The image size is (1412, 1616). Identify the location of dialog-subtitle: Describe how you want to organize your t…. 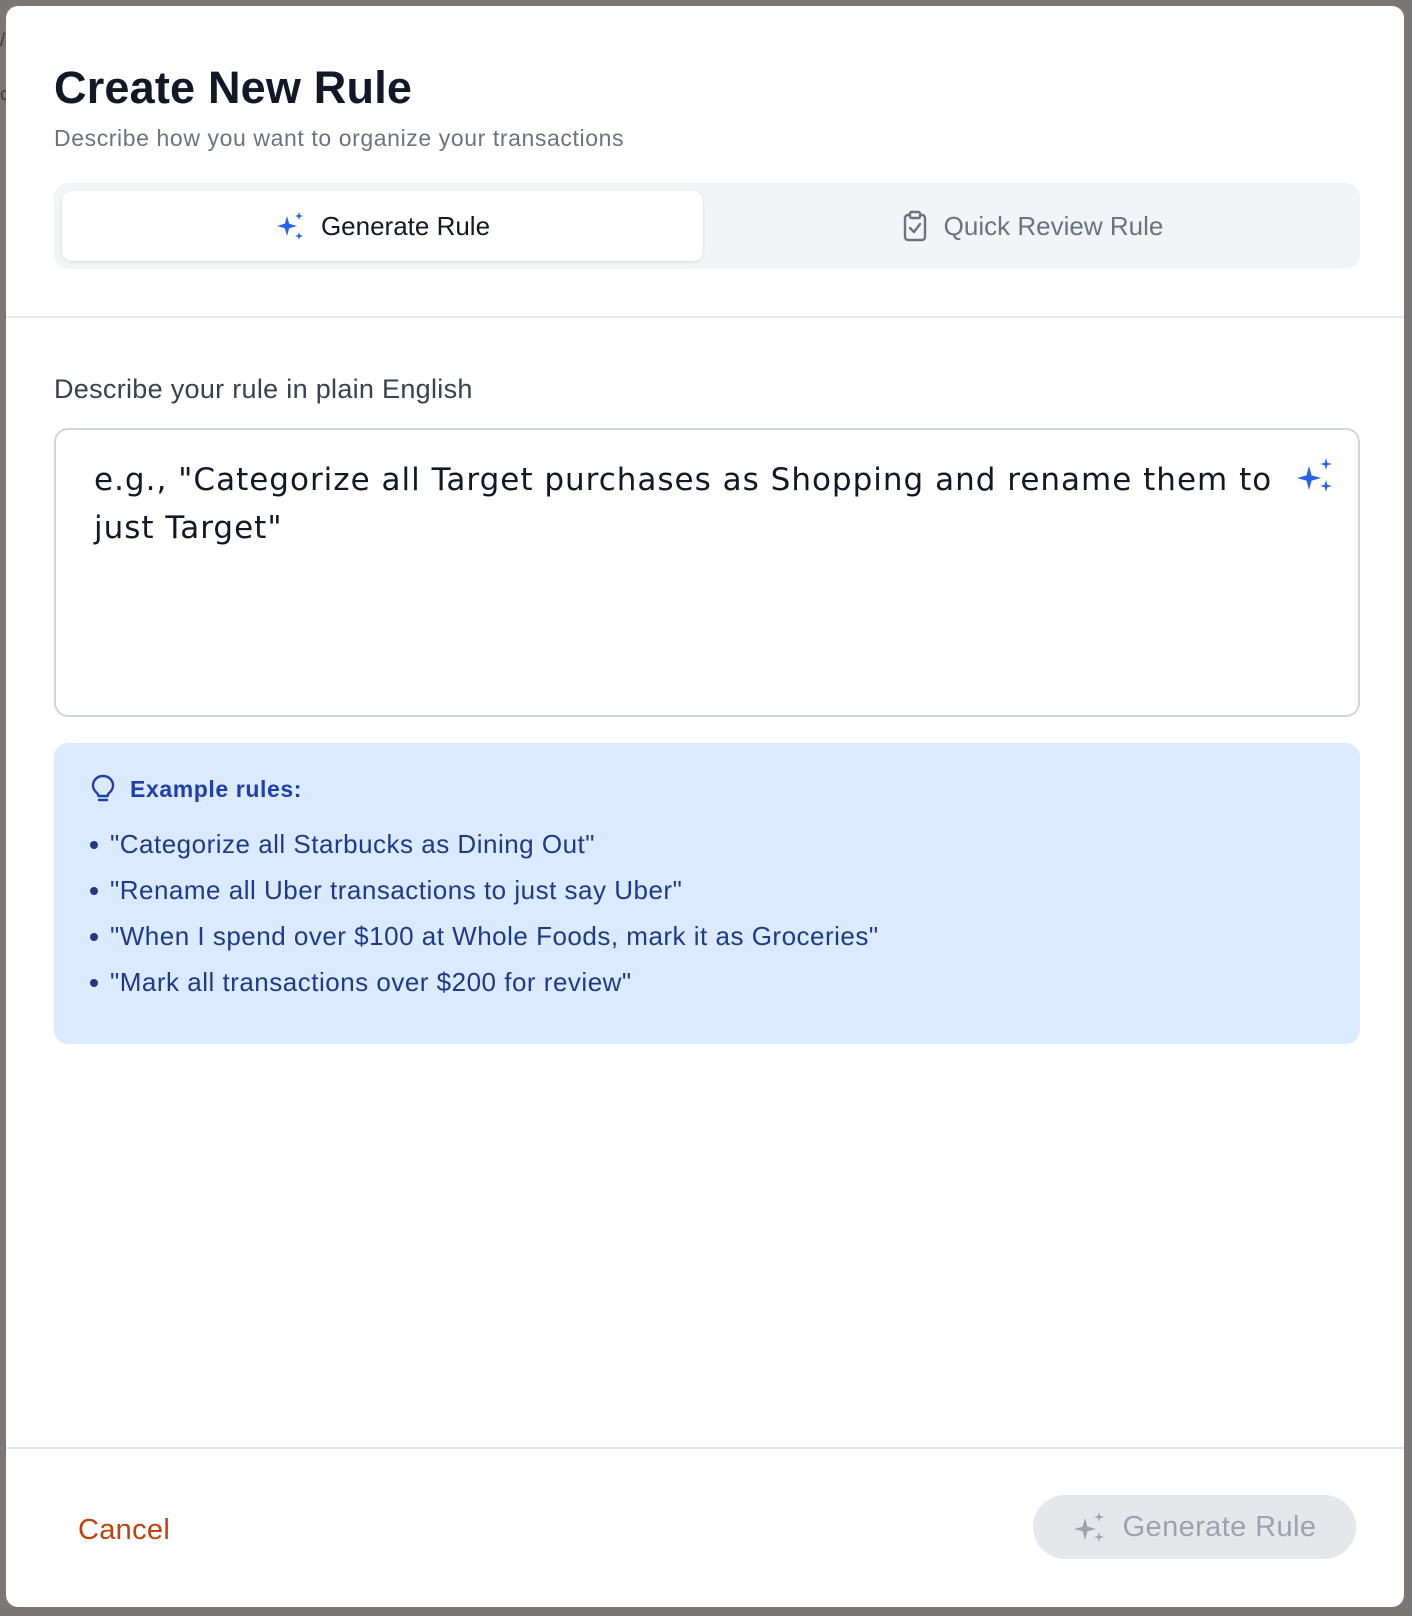
(339, 138).